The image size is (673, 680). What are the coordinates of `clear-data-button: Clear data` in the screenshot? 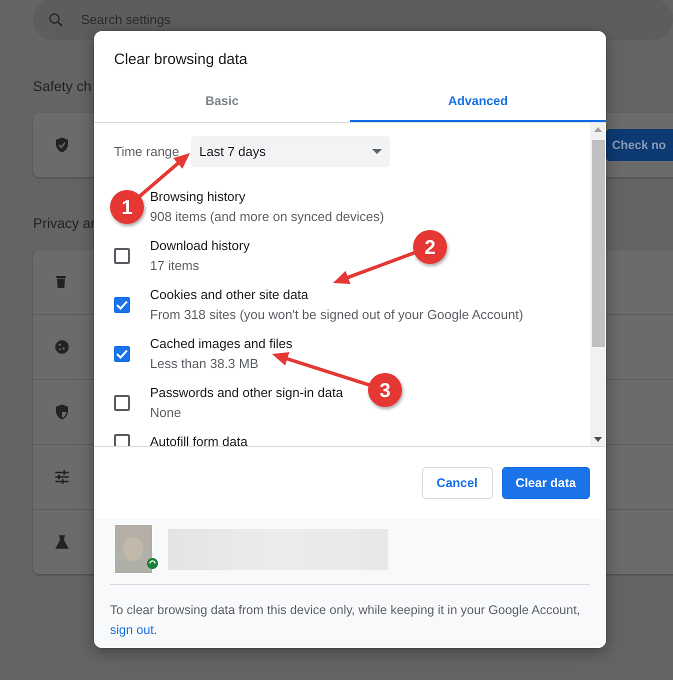 It's located at (546, 483).